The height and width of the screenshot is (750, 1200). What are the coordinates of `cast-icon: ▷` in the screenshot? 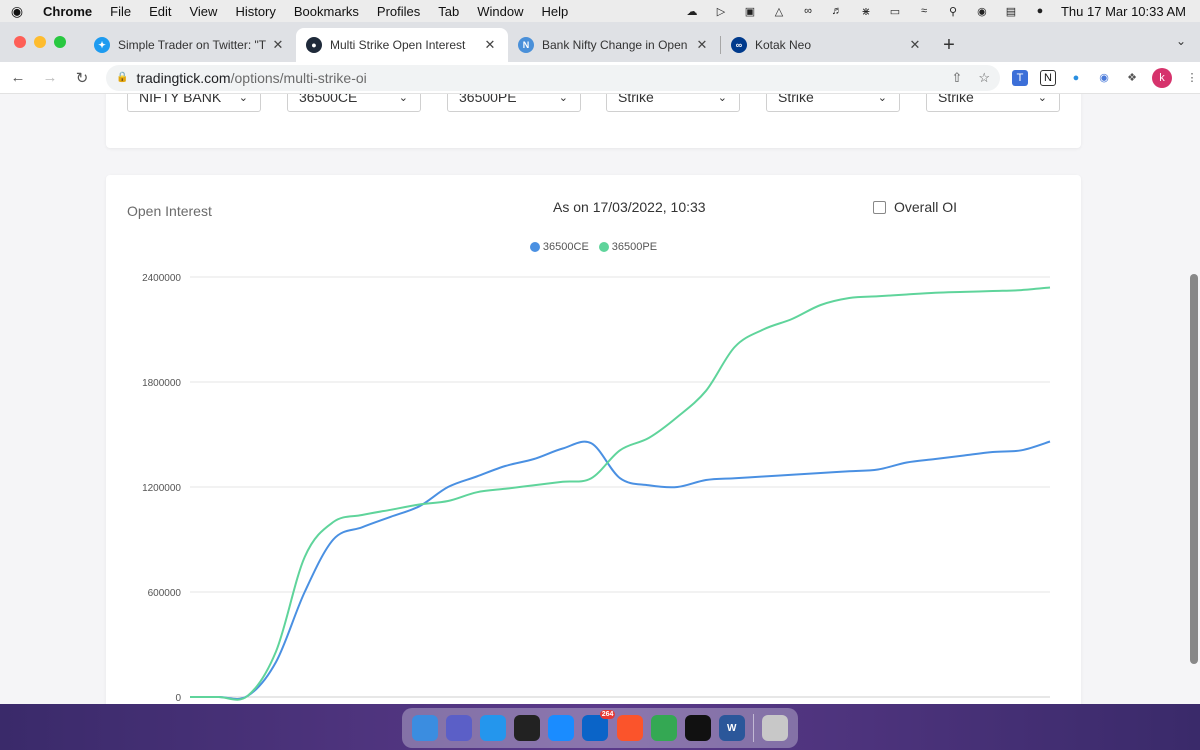 It's located at (721, 11).